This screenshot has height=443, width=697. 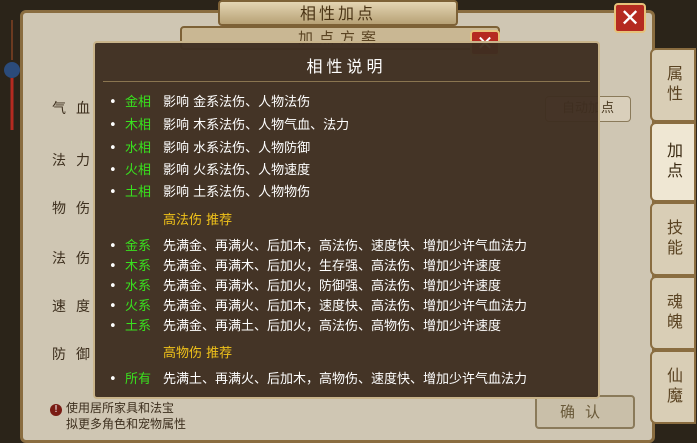 I want to click on footer-note: ! 使用居所家具和法宝 拟更多角色和宠物属性, so click(x=118, y=416).